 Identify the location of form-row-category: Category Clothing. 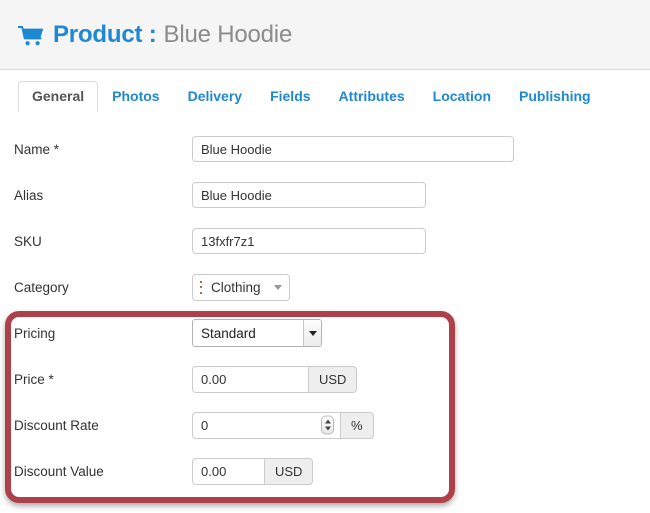
(325, 287).